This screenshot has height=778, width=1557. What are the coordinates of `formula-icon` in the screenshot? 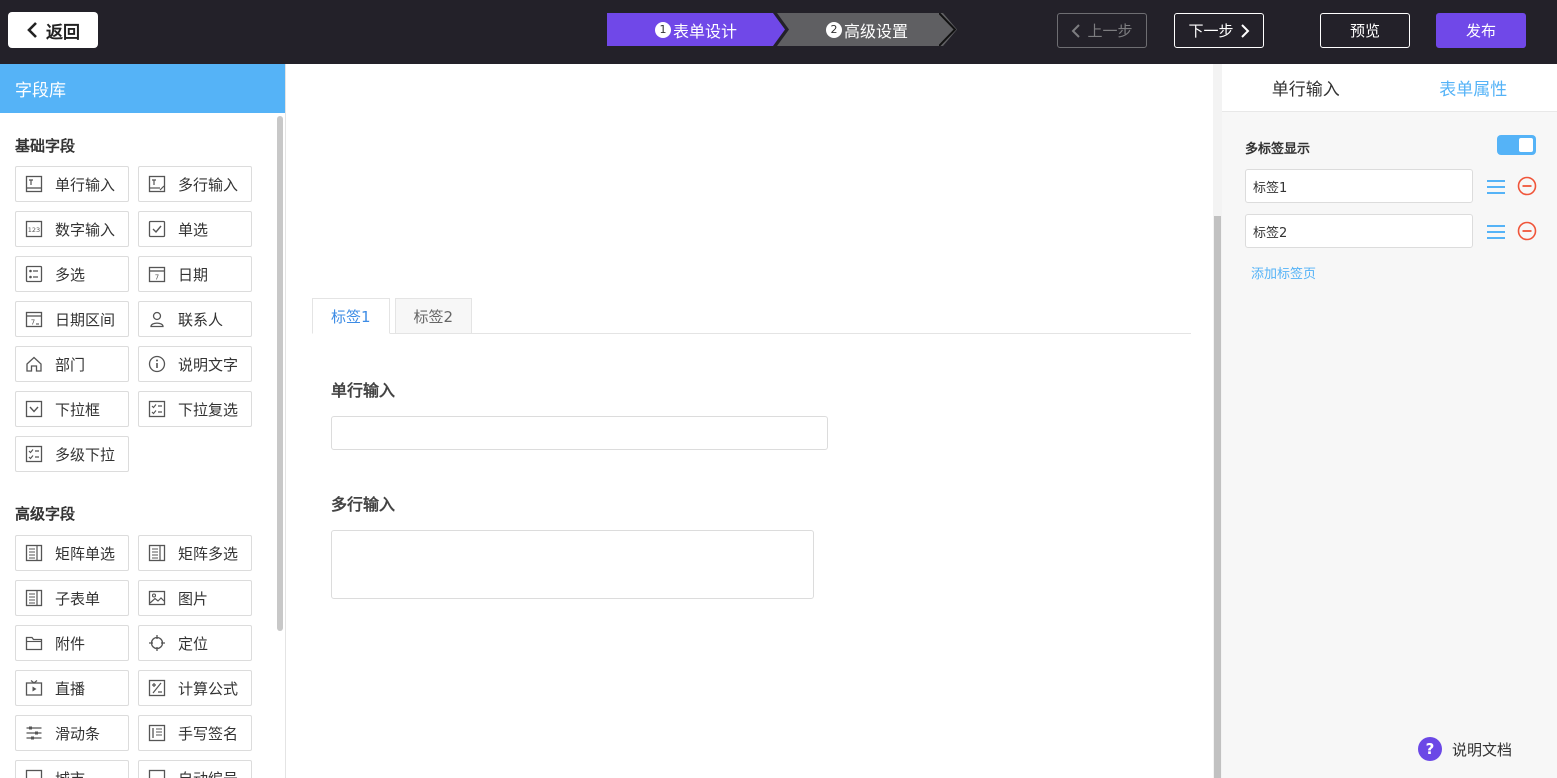 It's located at (157, 688).